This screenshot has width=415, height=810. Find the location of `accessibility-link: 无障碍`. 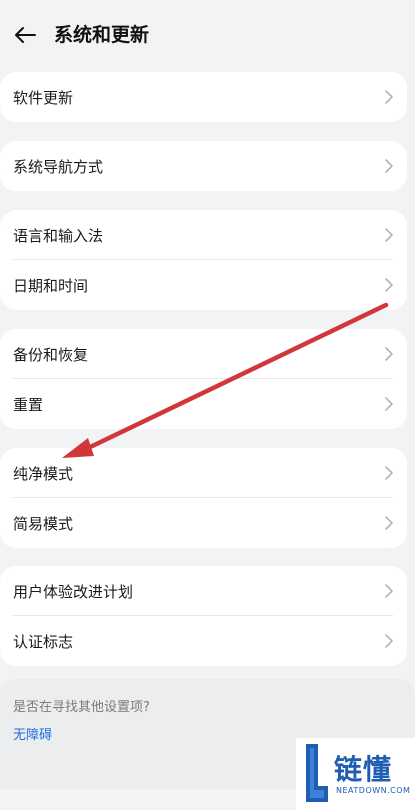

accessibility-link: 无障碍 is located at coordinates (32, 733).